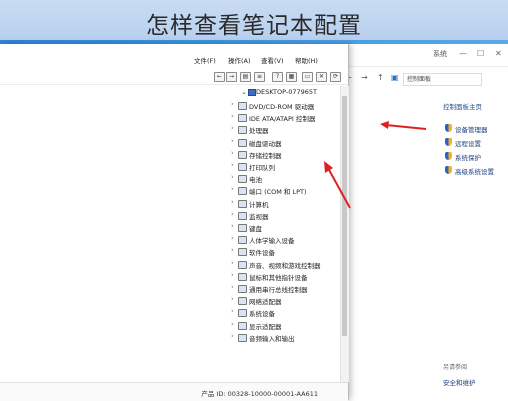  Describe the element at coordinates (286, 92) in the screenshot. I see `tree-root-label: DESKTOP-077965T` at that location.